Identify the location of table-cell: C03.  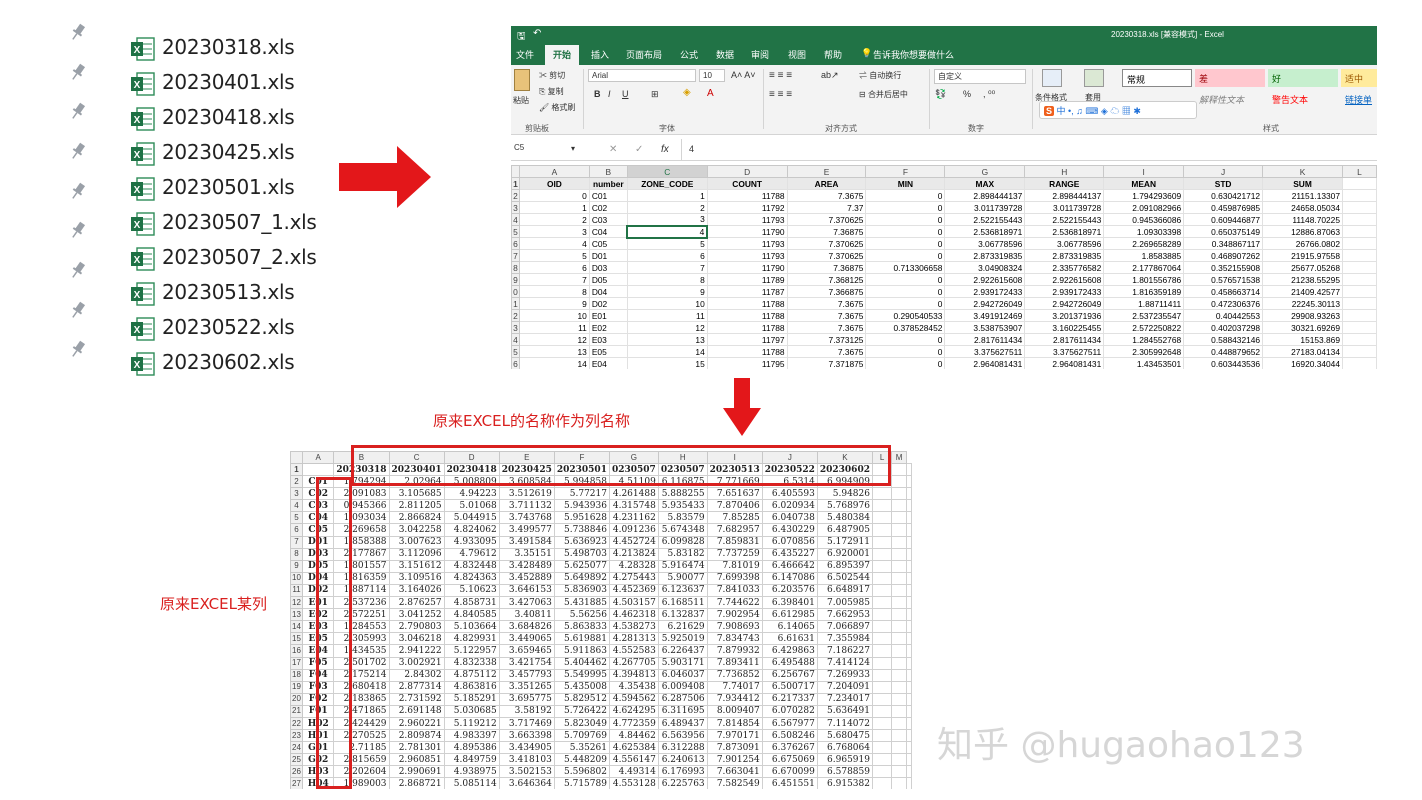
(608, 219).